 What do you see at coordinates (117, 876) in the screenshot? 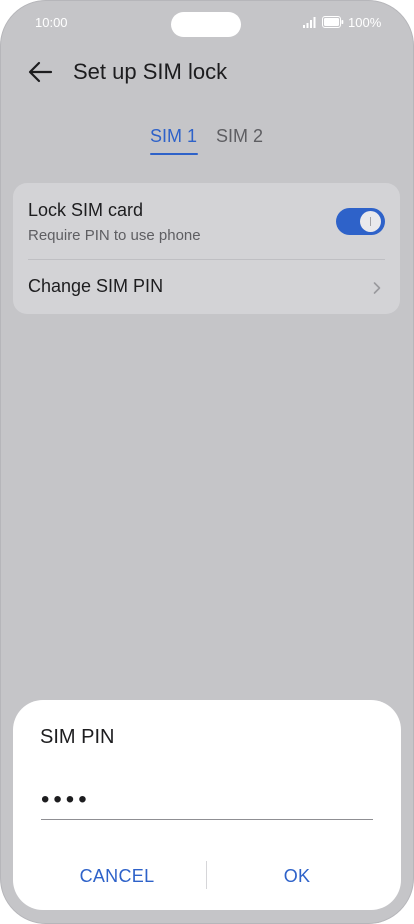
I see `cancel-button: CANCEL` at bounding box center [117, 876].